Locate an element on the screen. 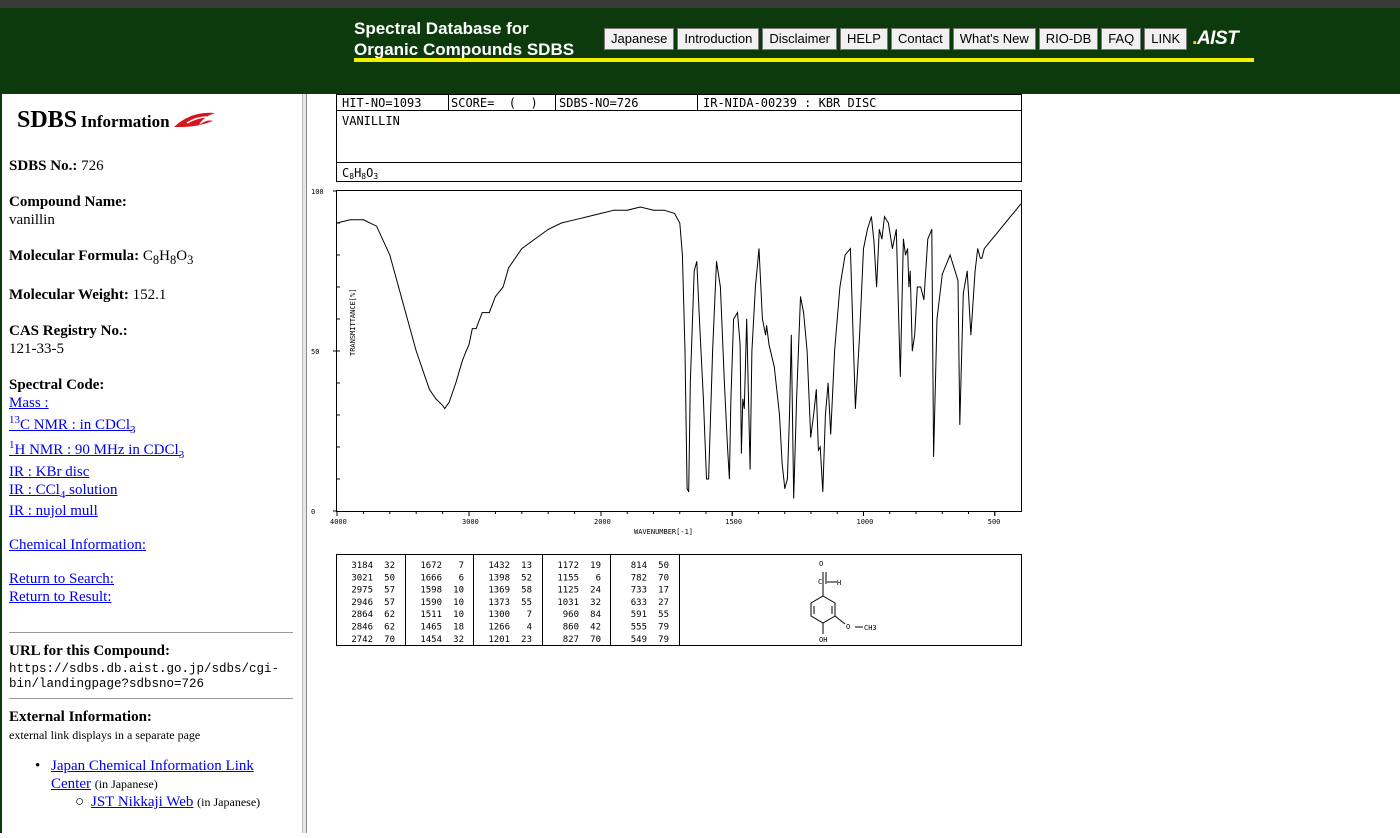 Image resolution: width=1400 pixels, height=838 pixels. peak-transmittance: 13 is located at coordinates (526, 566).